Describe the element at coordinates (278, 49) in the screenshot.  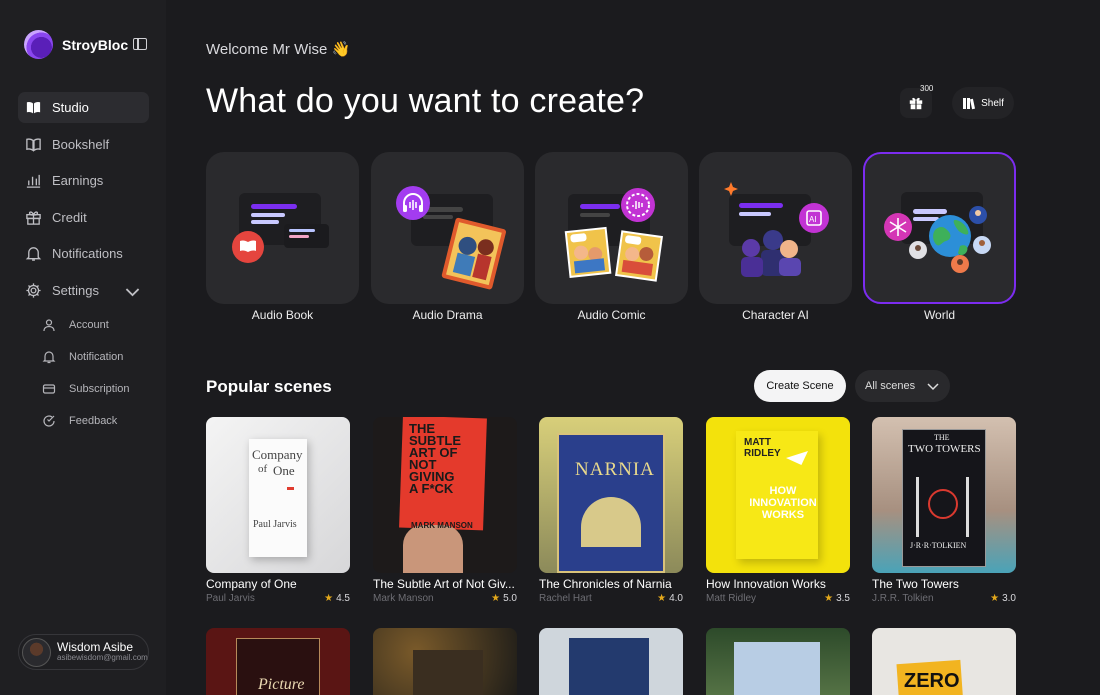
I see `welcome-text: Welcome Mr Wise 👋` at that location.